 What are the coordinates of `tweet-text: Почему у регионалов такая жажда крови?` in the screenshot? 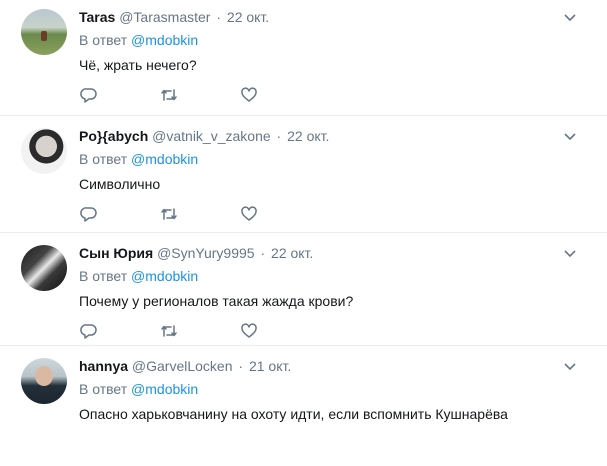 It's located at (216, 301).